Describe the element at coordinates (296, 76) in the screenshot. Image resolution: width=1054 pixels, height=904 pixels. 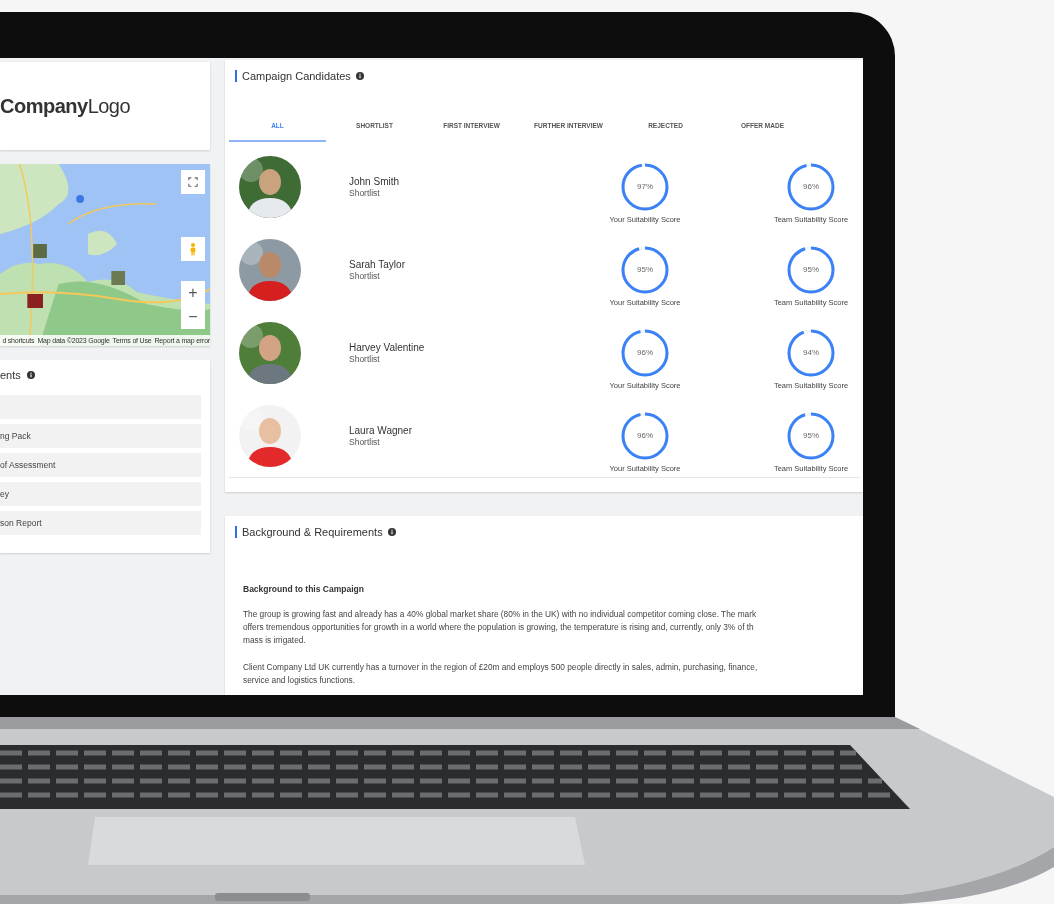
I see `section-title: Campaign Candidates` at that location.